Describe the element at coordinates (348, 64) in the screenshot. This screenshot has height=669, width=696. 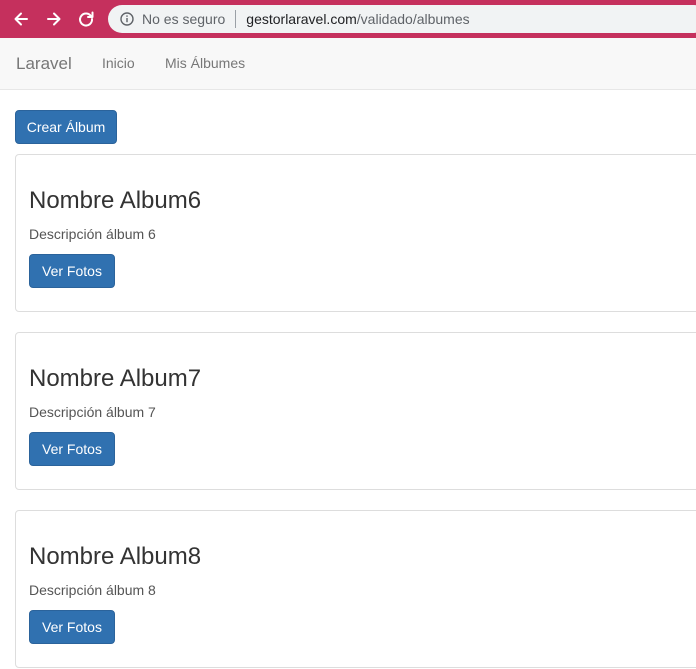
I see `navbar: Laravel Inicio Mis Álbumes` at that location.